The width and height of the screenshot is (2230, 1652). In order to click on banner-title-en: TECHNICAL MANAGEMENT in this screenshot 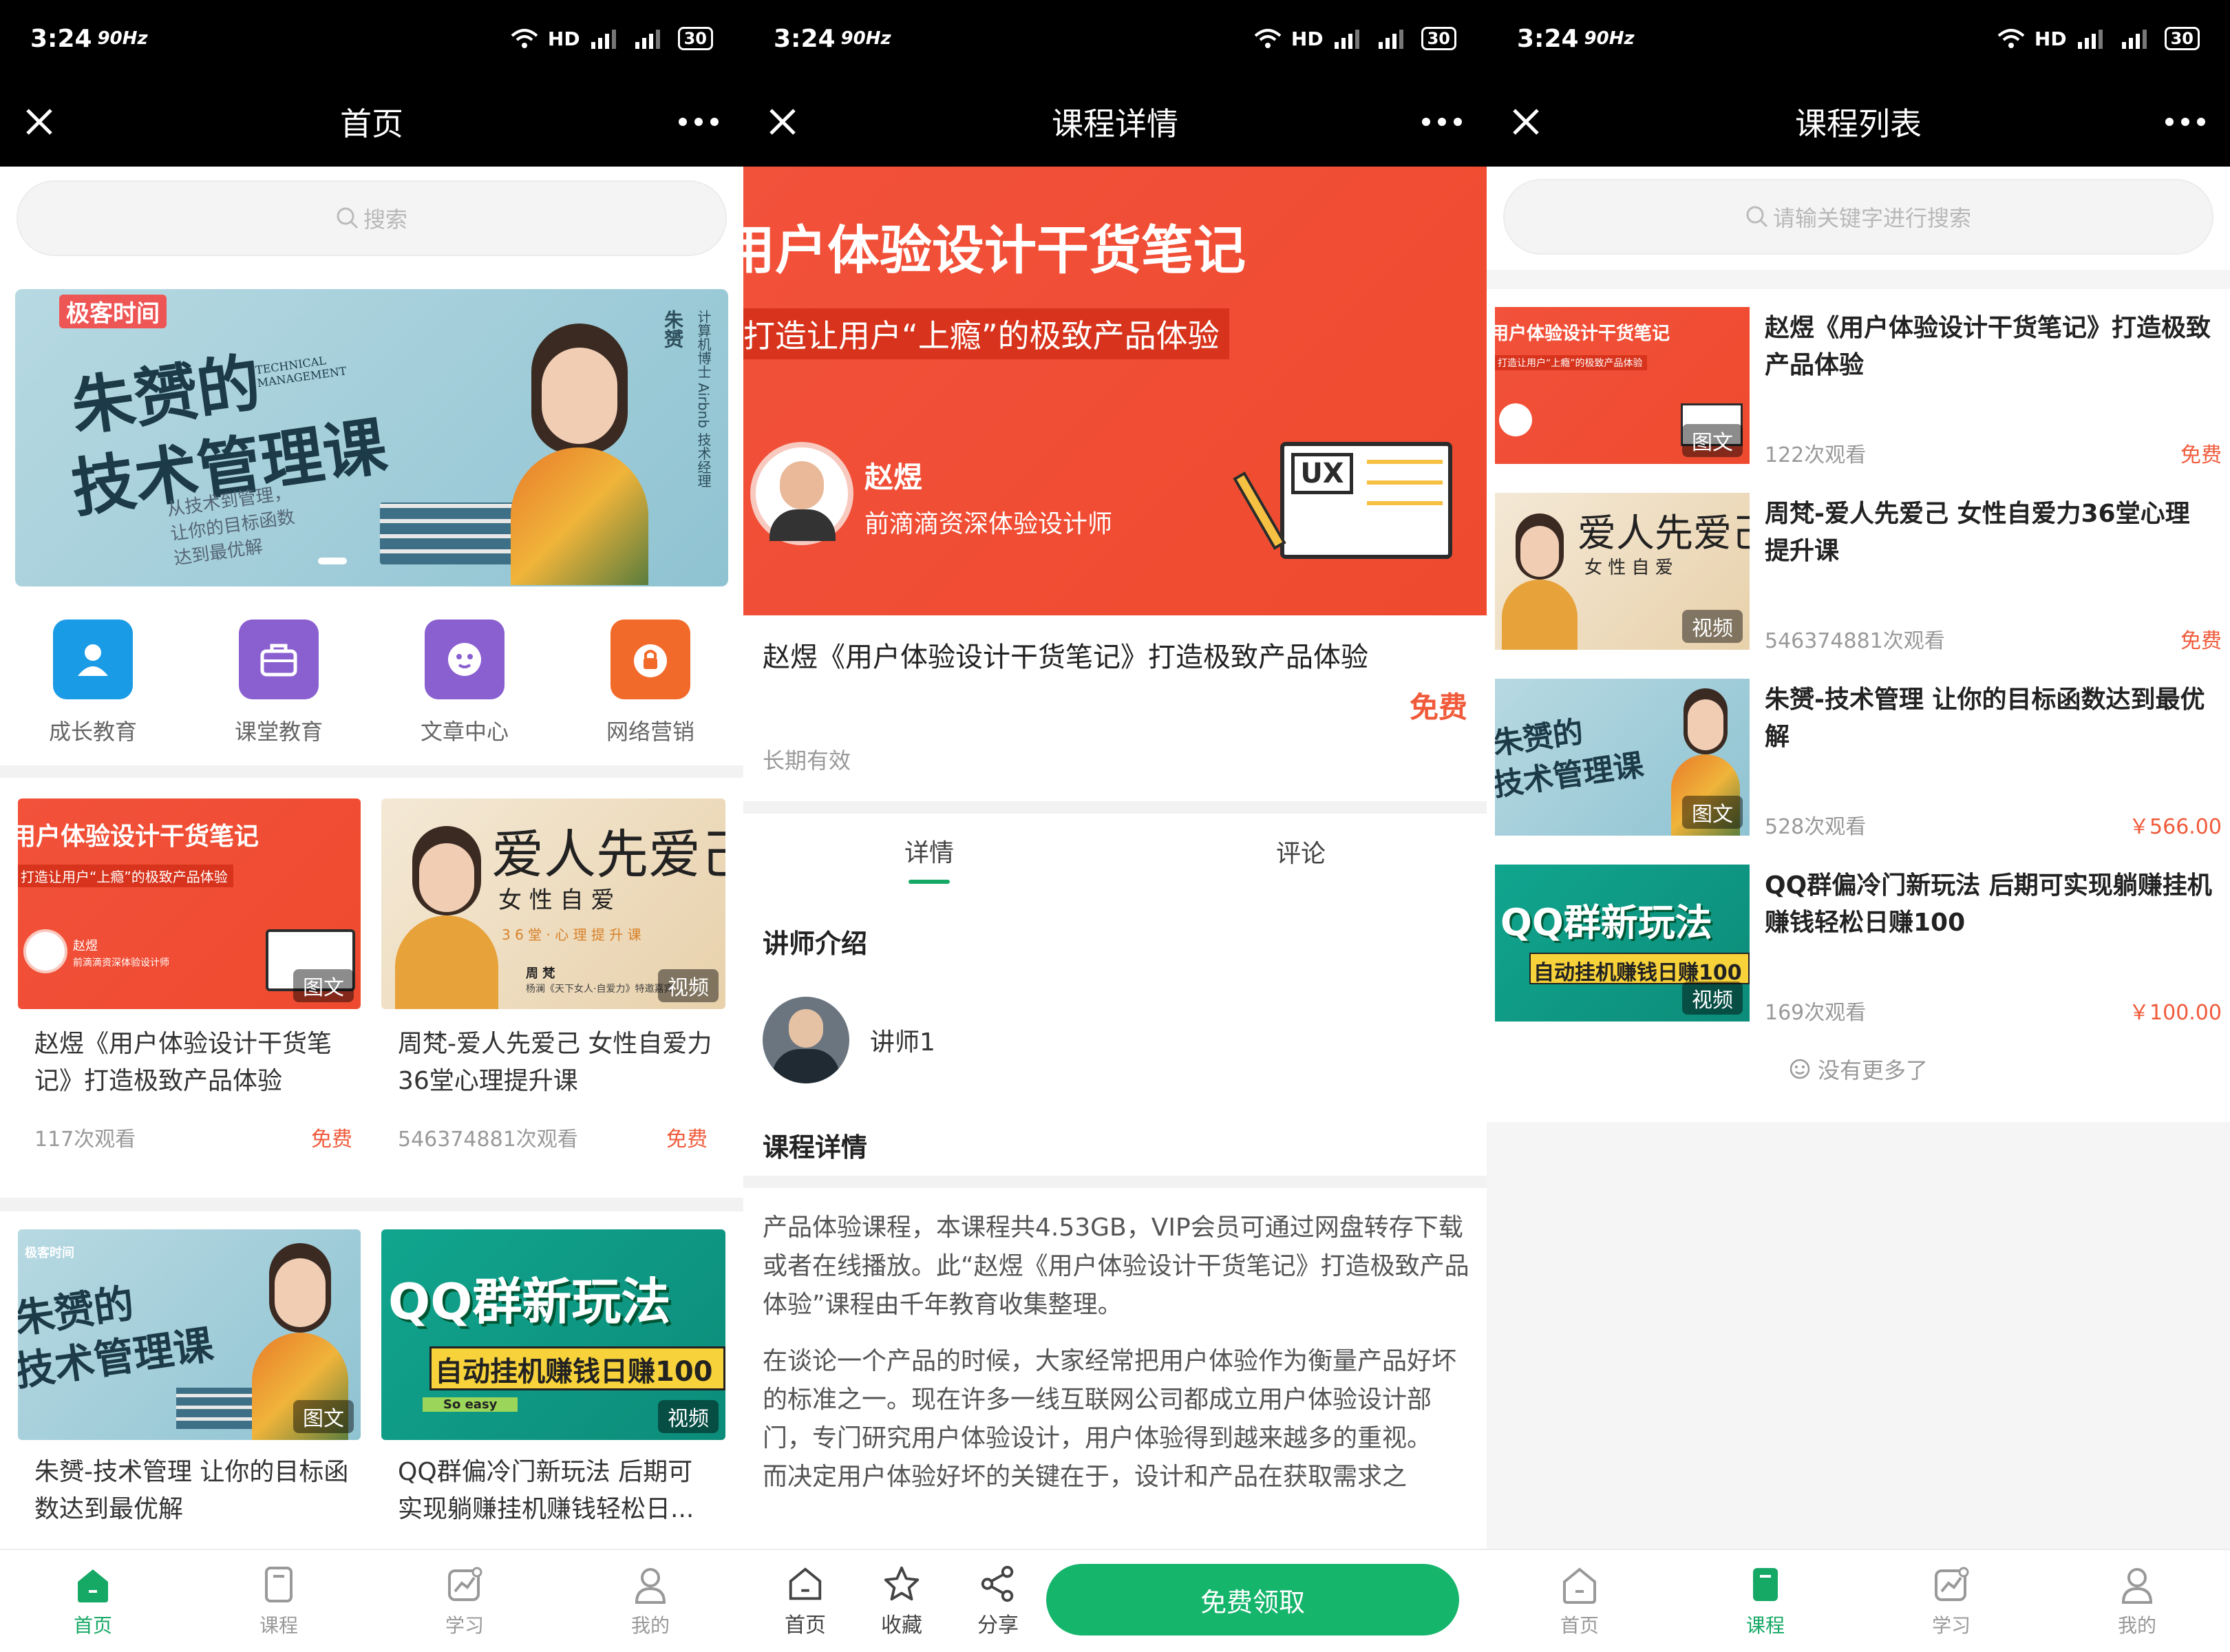, I will do `click(301, 372)`.